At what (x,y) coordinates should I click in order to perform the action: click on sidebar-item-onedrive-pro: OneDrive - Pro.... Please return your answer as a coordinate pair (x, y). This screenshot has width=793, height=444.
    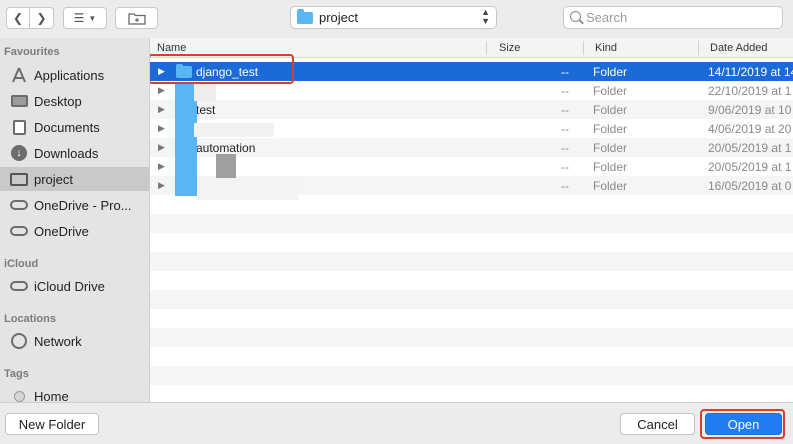
    Looking at the image, I should click on (74, 205).